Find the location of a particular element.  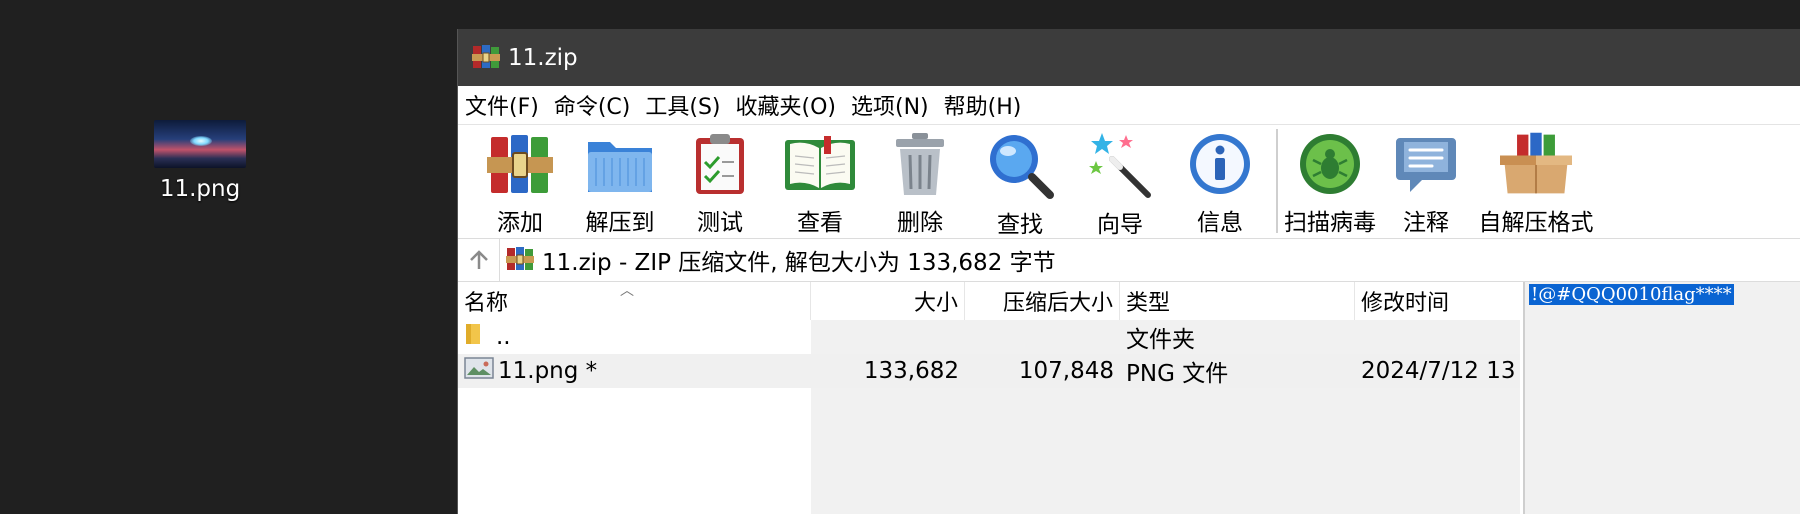

delete-label: 删除 is located at coordinates (920, 223).